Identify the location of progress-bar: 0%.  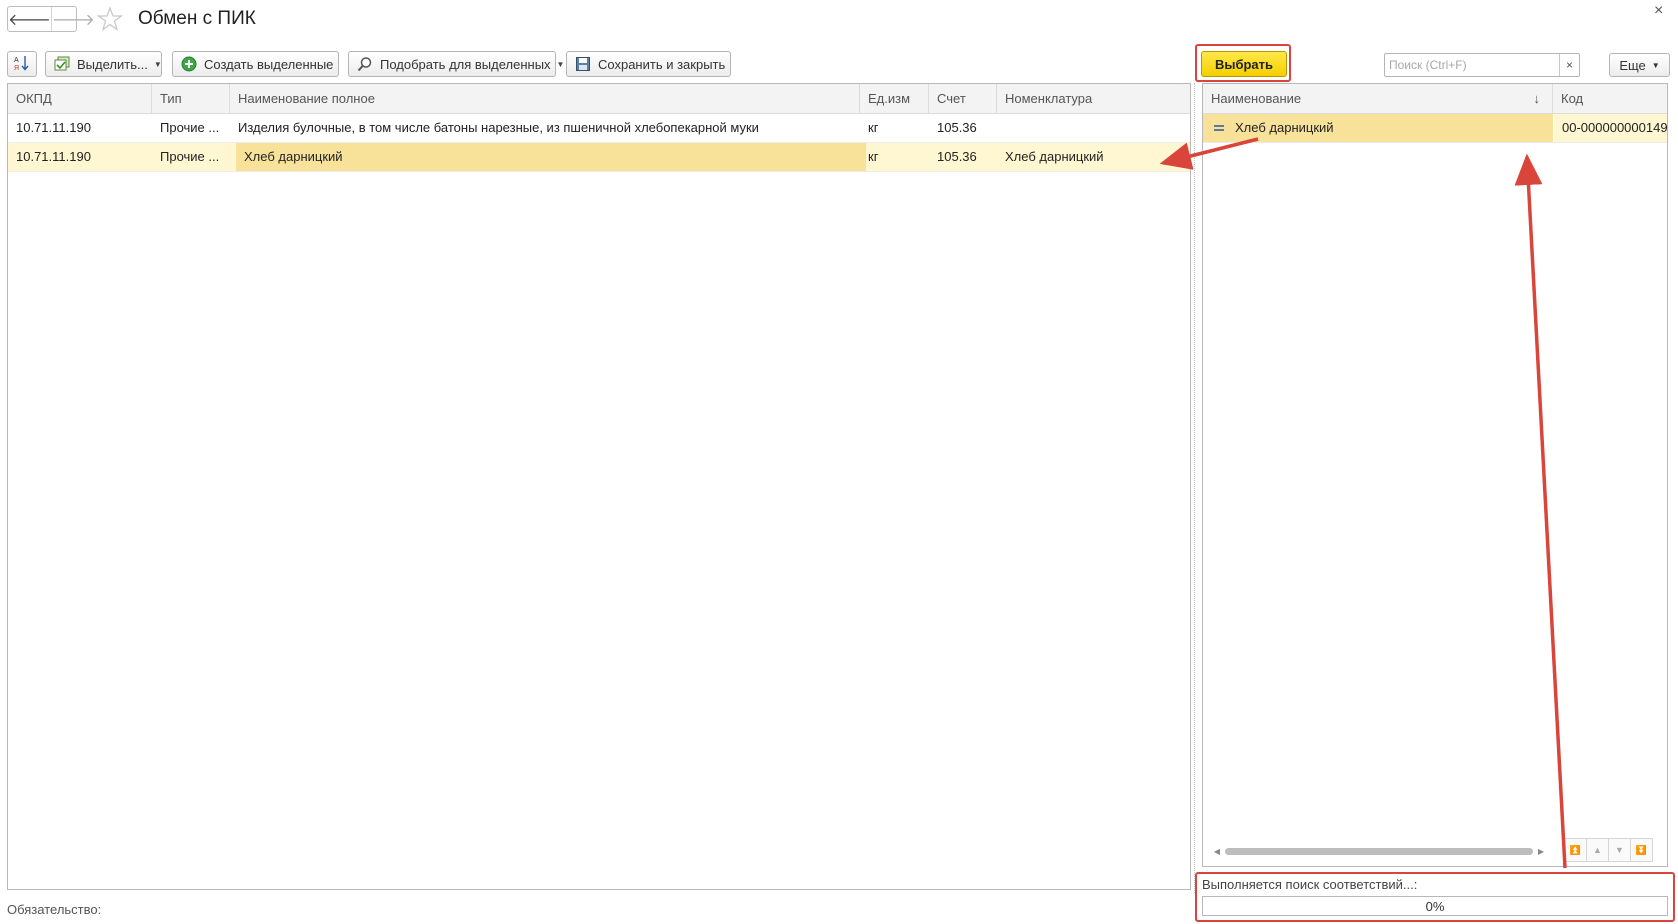
(1435, 906).